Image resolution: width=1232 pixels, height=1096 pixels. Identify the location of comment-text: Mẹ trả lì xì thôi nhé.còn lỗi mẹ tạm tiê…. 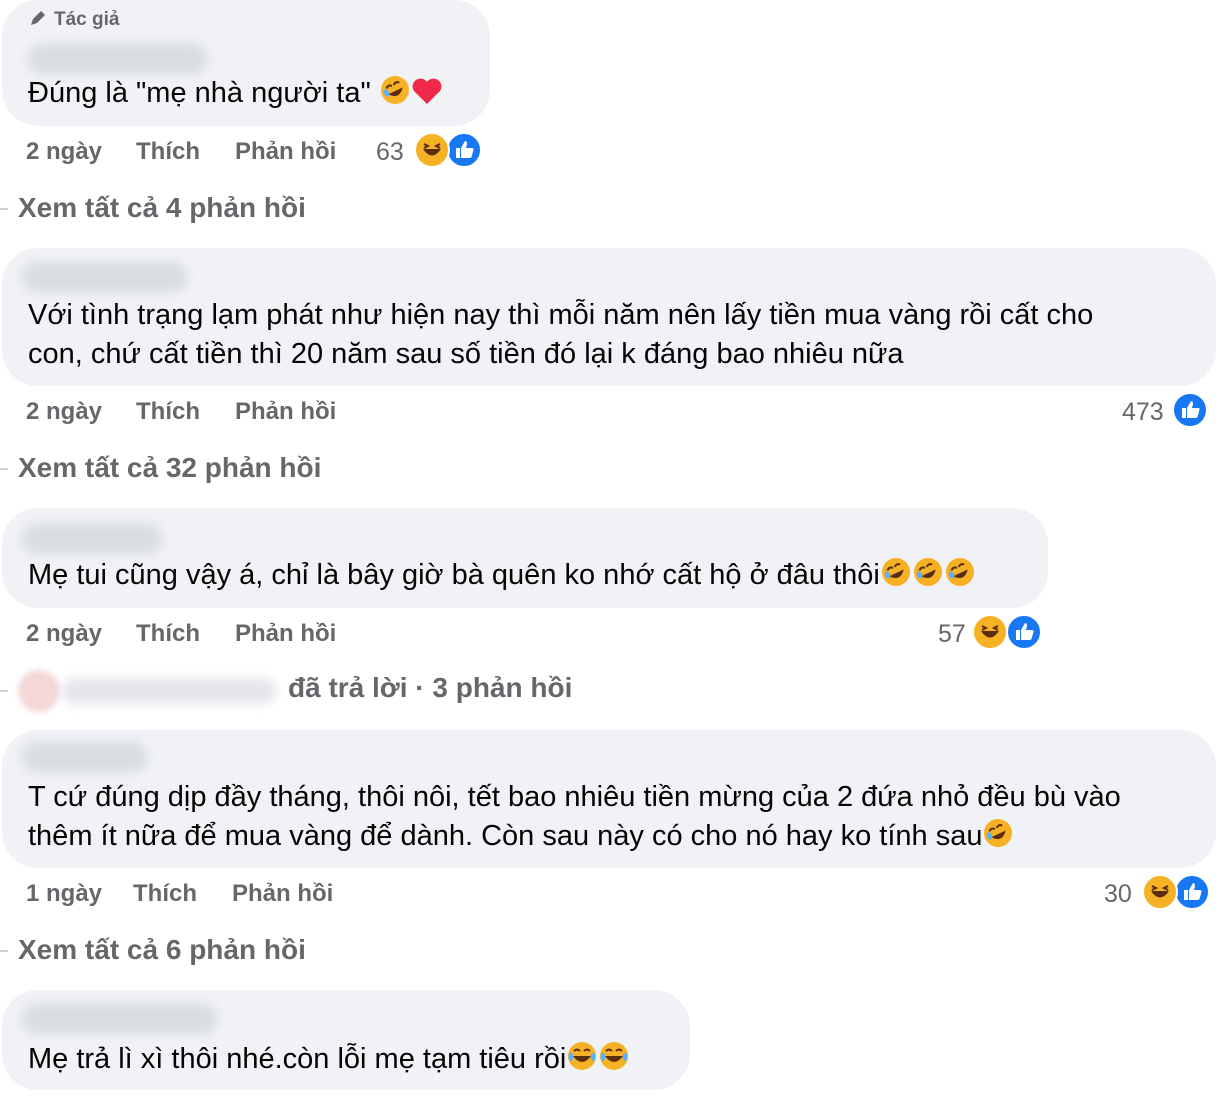
(329, 1061).